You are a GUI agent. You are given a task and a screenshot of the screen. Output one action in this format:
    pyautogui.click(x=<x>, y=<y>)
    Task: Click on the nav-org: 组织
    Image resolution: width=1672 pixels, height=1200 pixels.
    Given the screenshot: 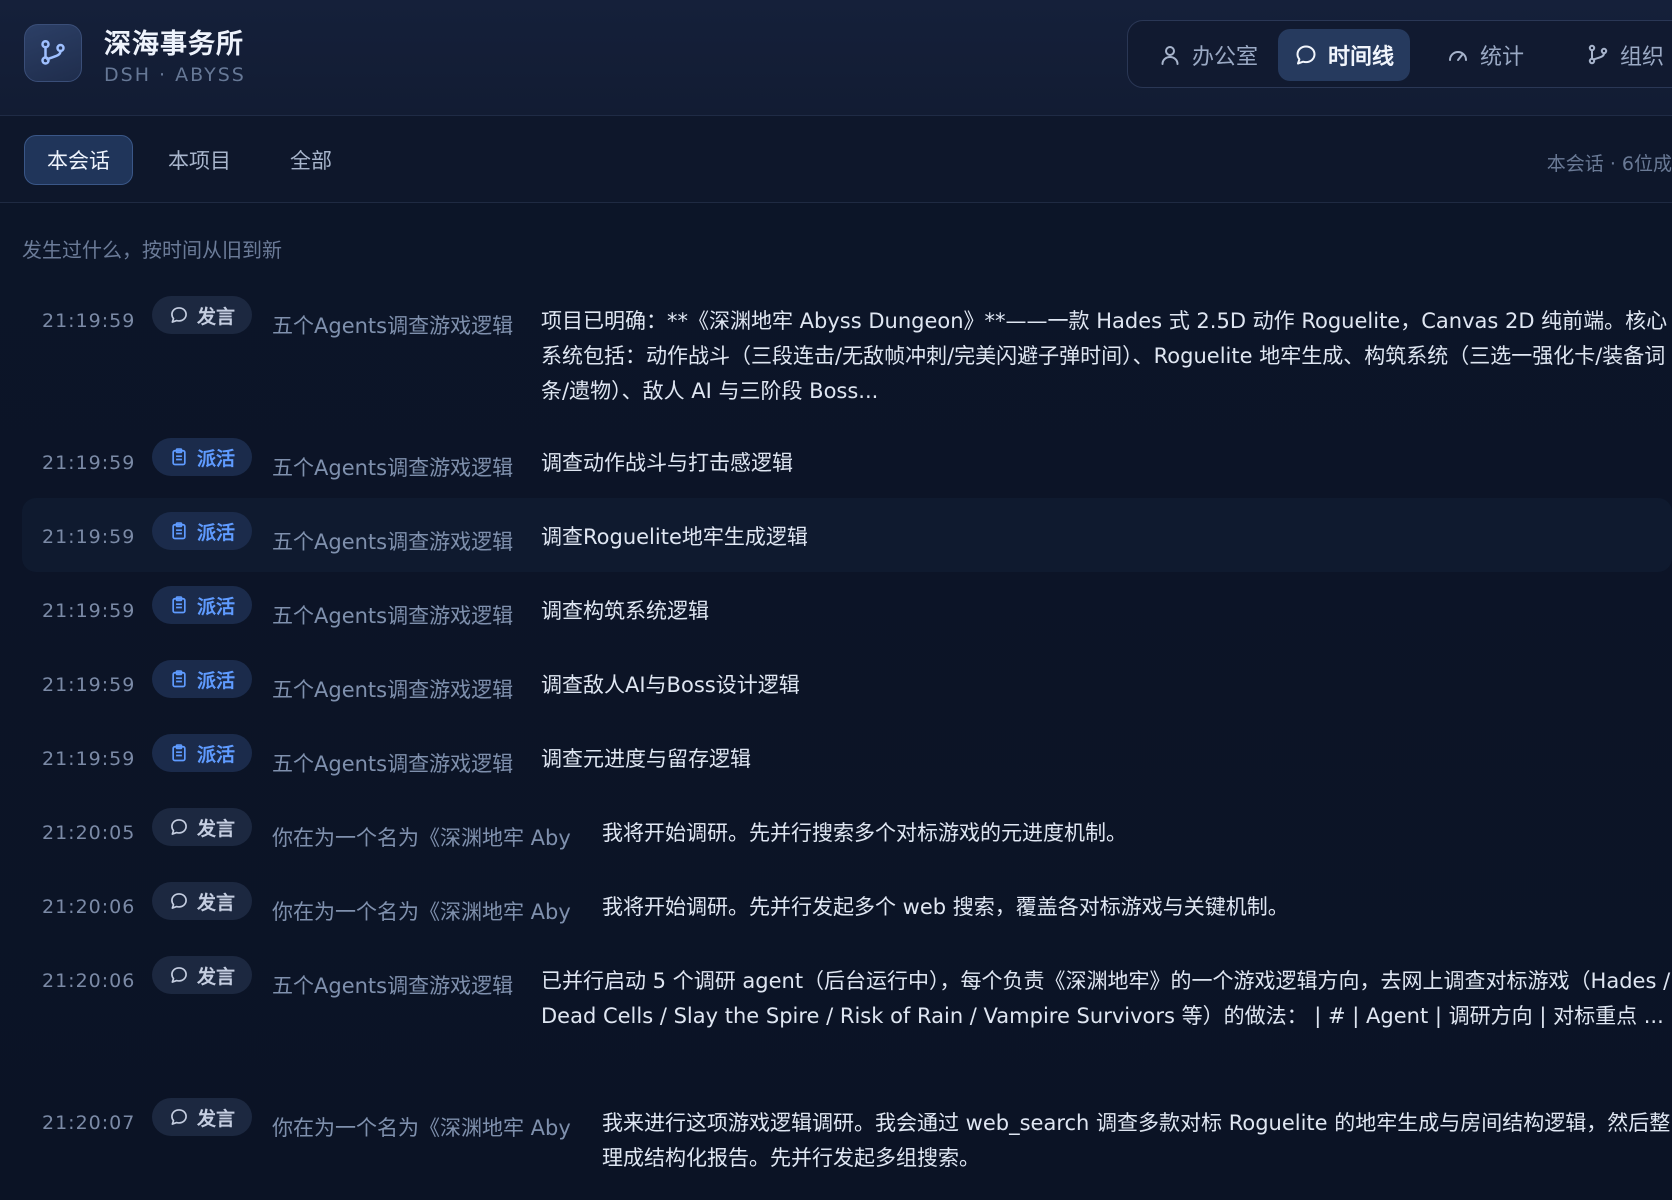 What is the action you would take?
    pyautogui.click(x=1621, y=55)
    